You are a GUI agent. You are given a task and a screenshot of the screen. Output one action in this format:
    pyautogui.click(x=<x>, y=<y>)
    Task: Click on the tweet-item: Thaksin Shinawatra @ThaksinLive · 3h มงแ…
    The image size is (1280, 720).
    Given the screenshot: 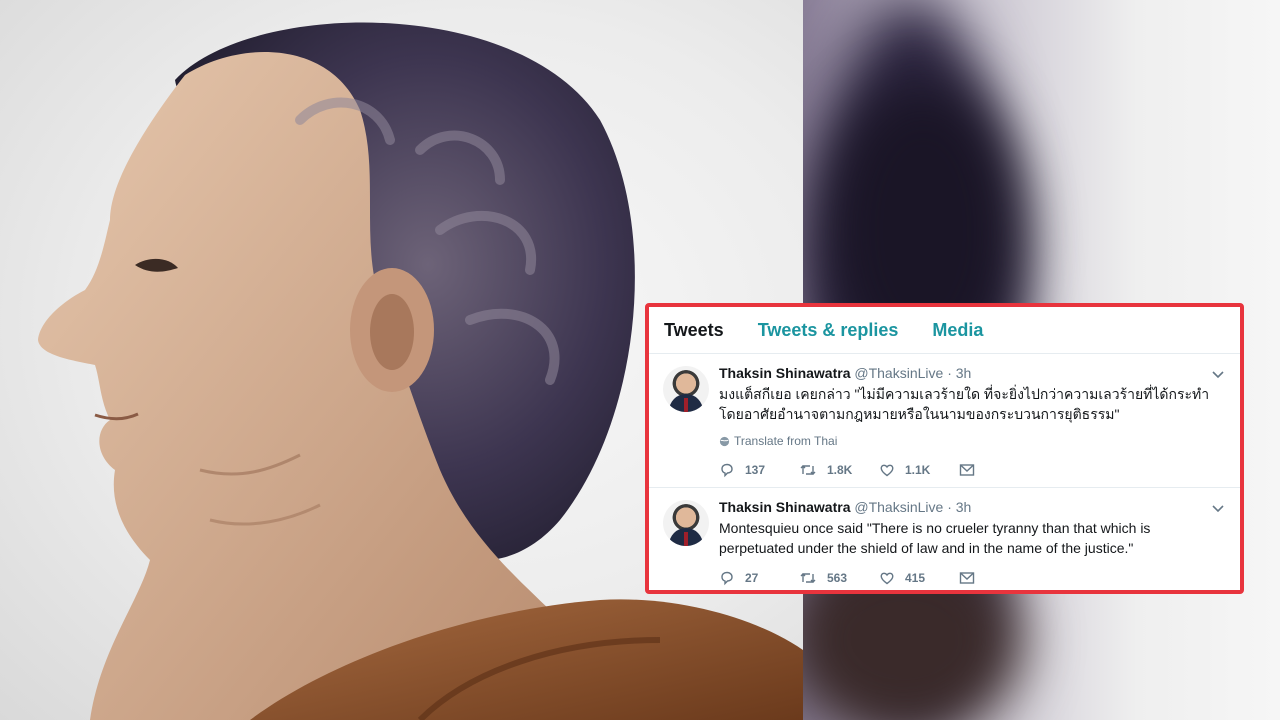 What is the action you would take?
    pyautogui.click(x=944, y=421)
    